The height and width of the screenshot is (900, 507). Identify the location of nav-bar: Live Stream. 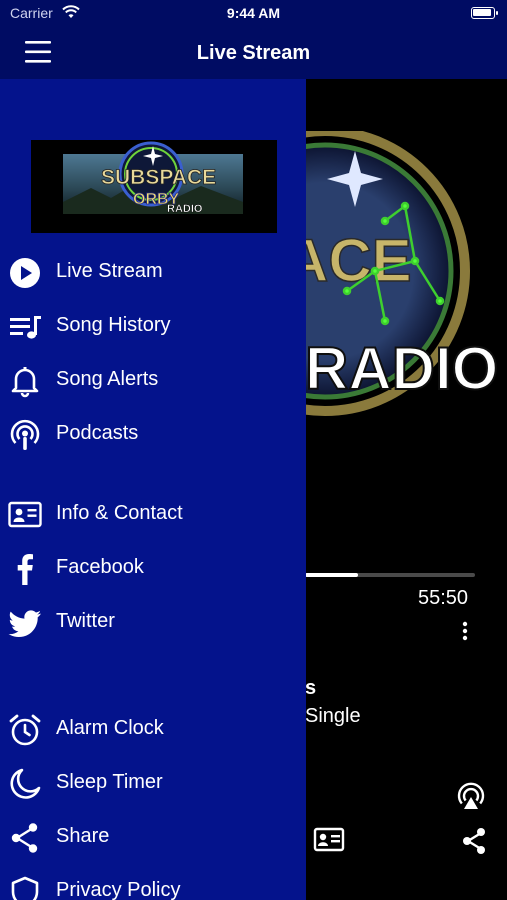
(253, 52).